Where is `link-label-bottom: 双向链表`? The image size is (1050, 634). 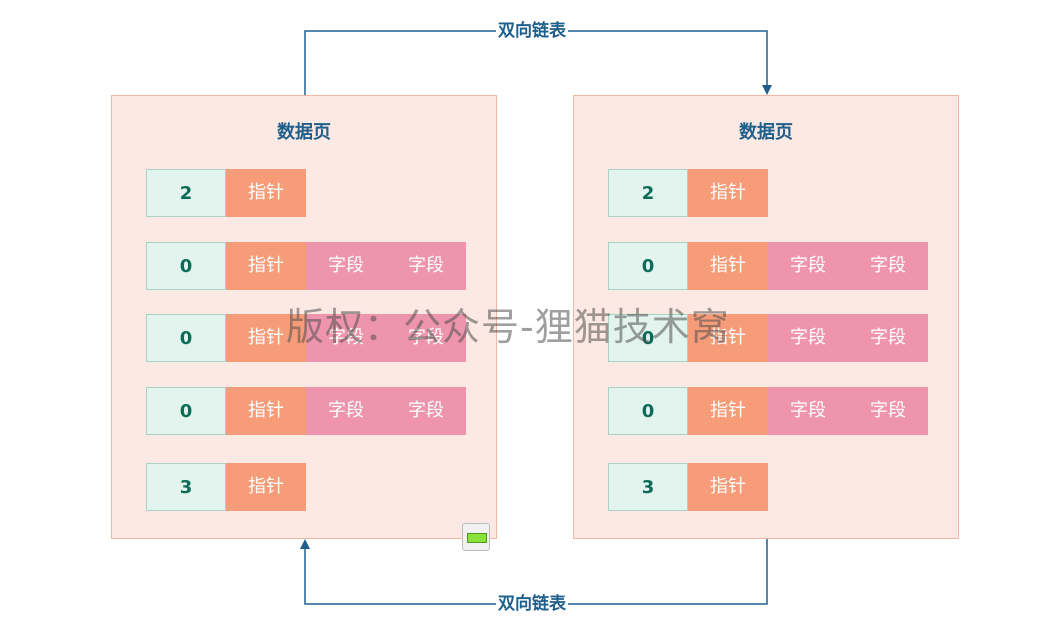
link-label-bottom: 双向链表 is located at coordinates (532, 604).